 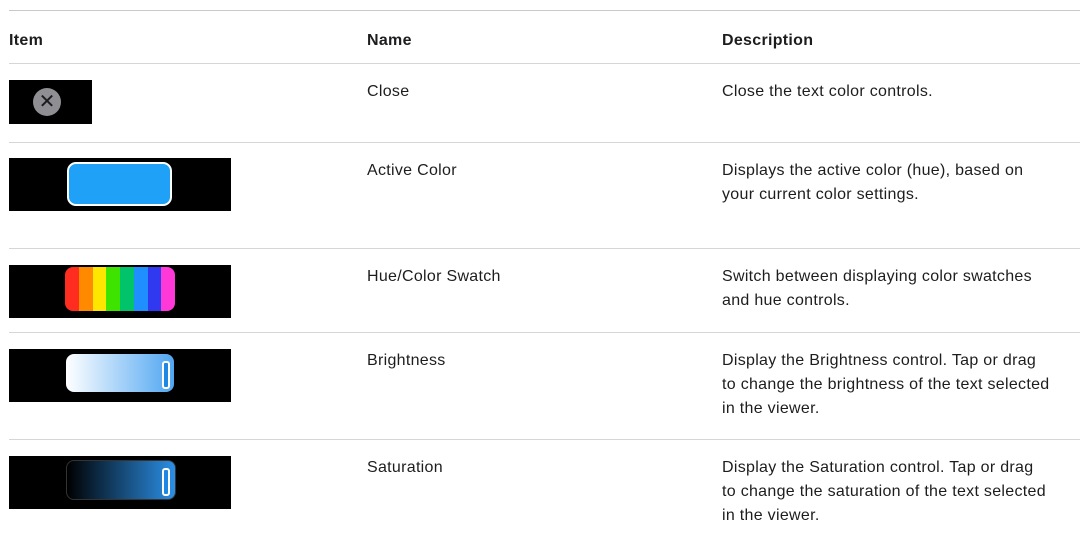 What do you see at coordinates (406, 360) in the screenshot?
I see `row-name: Brightness` at bounding box center [406, 360].